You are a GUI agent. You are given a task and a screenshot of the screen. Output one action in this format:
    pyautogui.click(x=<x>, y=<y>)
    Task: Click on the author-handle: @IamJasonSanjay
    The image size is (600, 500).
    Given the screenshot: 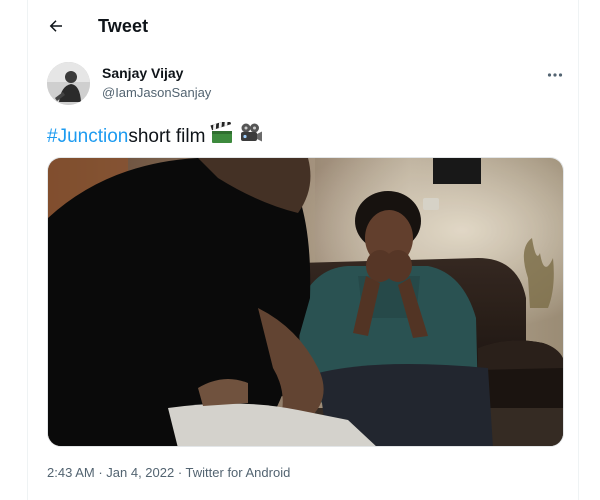 What is the action you would take?
    pyautogui.click(x=156, y=92)
    